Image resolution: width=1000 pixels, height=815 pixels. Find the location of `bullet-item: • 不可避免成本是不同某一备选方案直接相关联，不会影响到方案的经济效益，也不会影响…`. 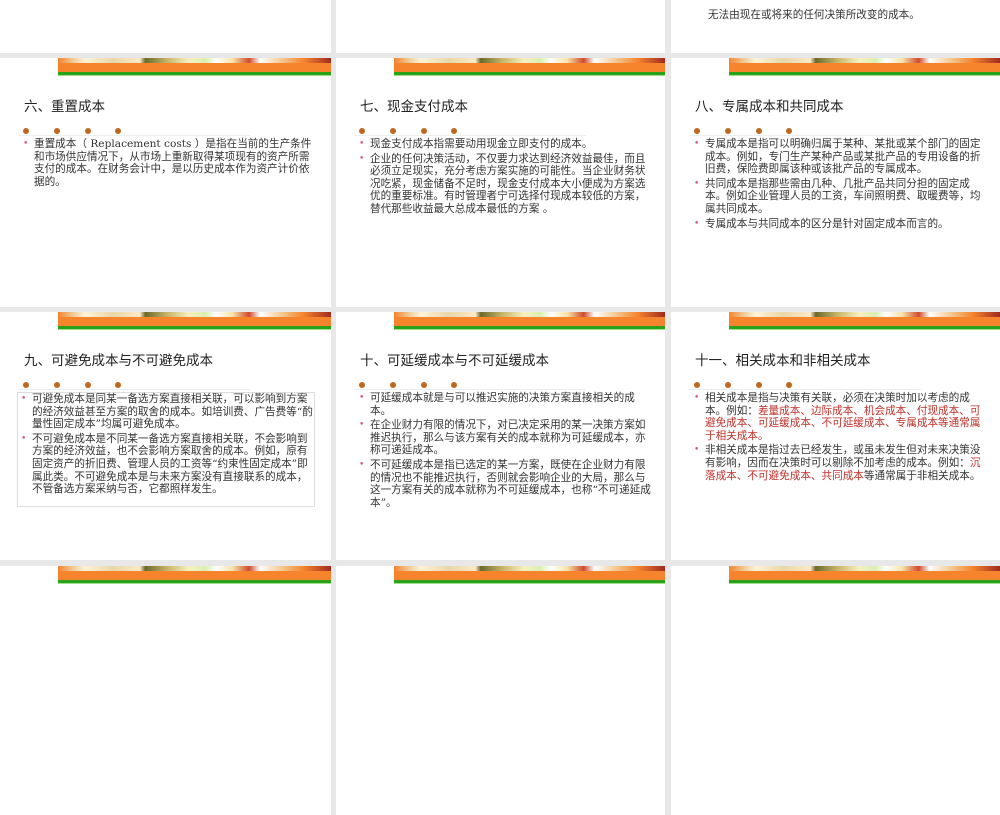

bullet-item: • 不可避免成本是不同某一备选方案直接相关联，不会影响到方案的经济效益，也不会影响… is located at coordinates (166, 464).